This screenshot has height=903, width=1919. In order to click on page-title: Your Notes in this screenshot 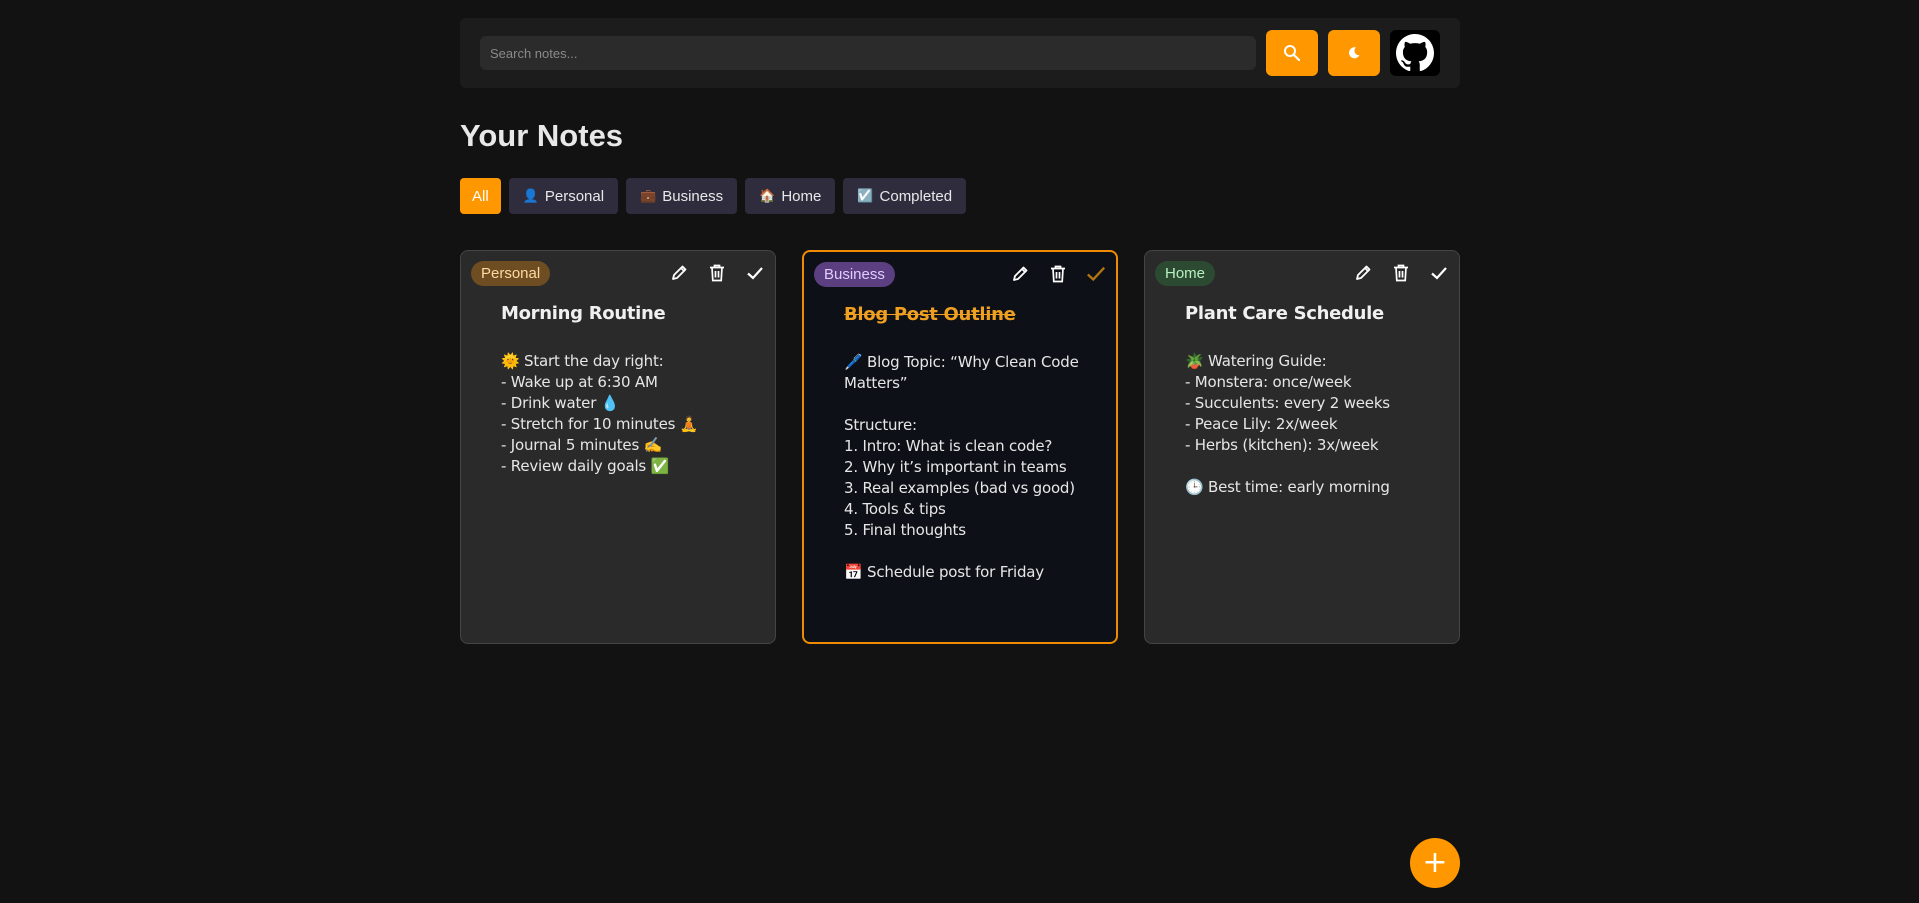, I will do `click(542, 135)`.